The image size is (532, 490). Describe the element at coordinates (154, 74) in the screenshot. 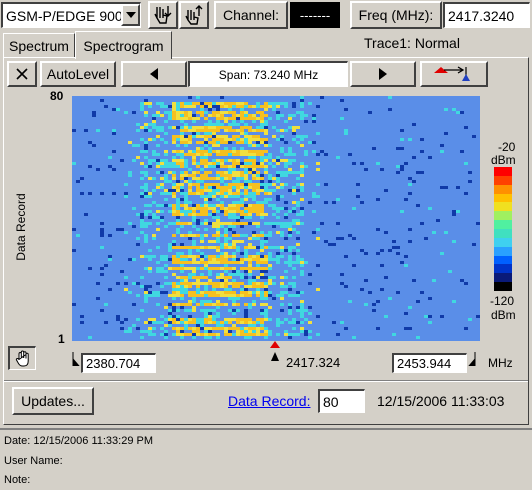

I see `span-prev-button` at that location.